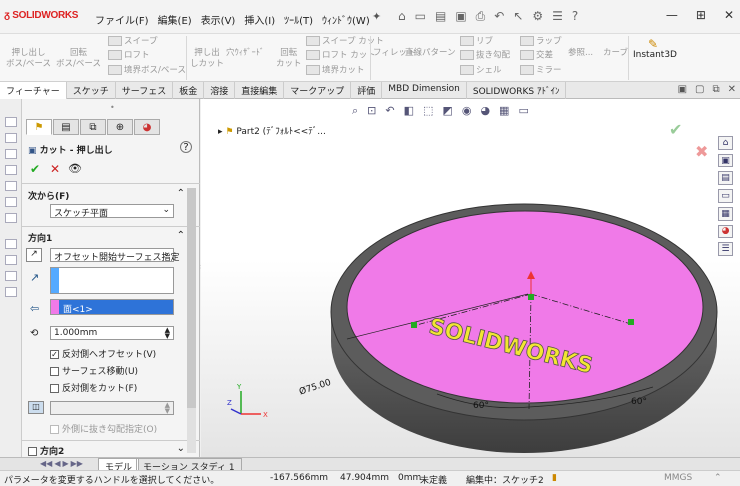  What do you see at coordinates (114, 255) in the screenshot?
I see `end-condition-select: オフセット開始サーフェス指定 ⌄` at bounding box center [114, 255].